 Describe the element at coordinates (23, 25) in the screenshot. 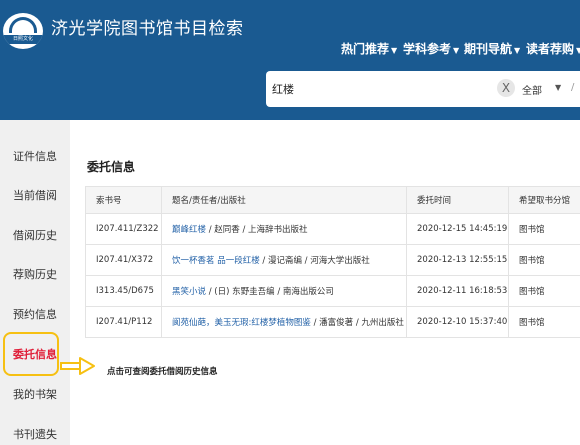

I see `logo-emblem` at that location.